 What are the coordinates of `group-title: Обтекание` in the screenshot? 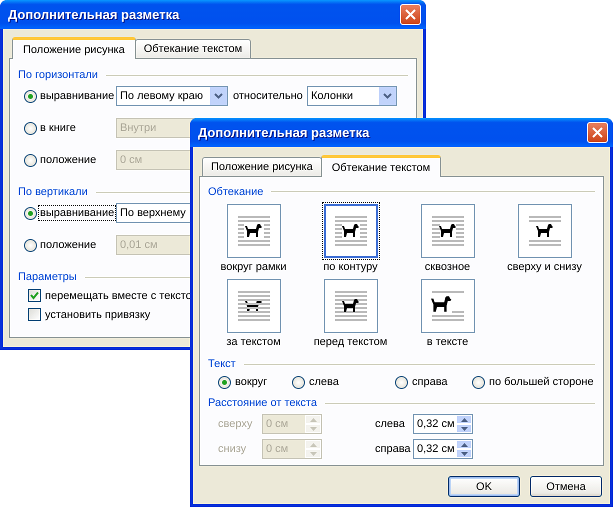 It's located at (236, 192).